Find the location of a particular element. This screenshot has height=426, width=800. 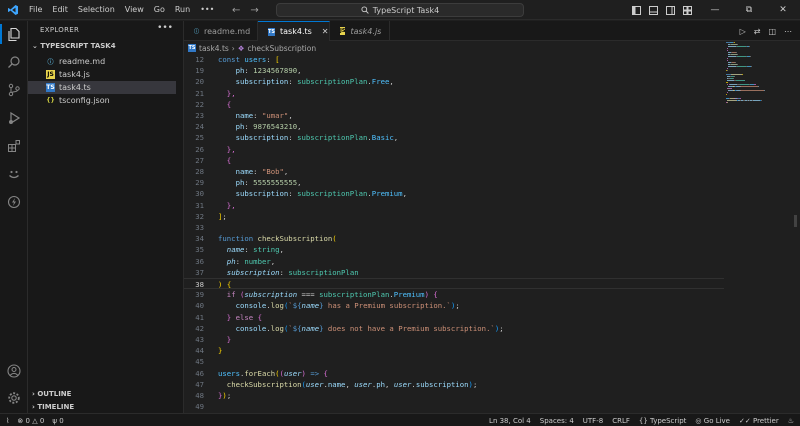

code-token: Premium is located at coordinates (387, 194).